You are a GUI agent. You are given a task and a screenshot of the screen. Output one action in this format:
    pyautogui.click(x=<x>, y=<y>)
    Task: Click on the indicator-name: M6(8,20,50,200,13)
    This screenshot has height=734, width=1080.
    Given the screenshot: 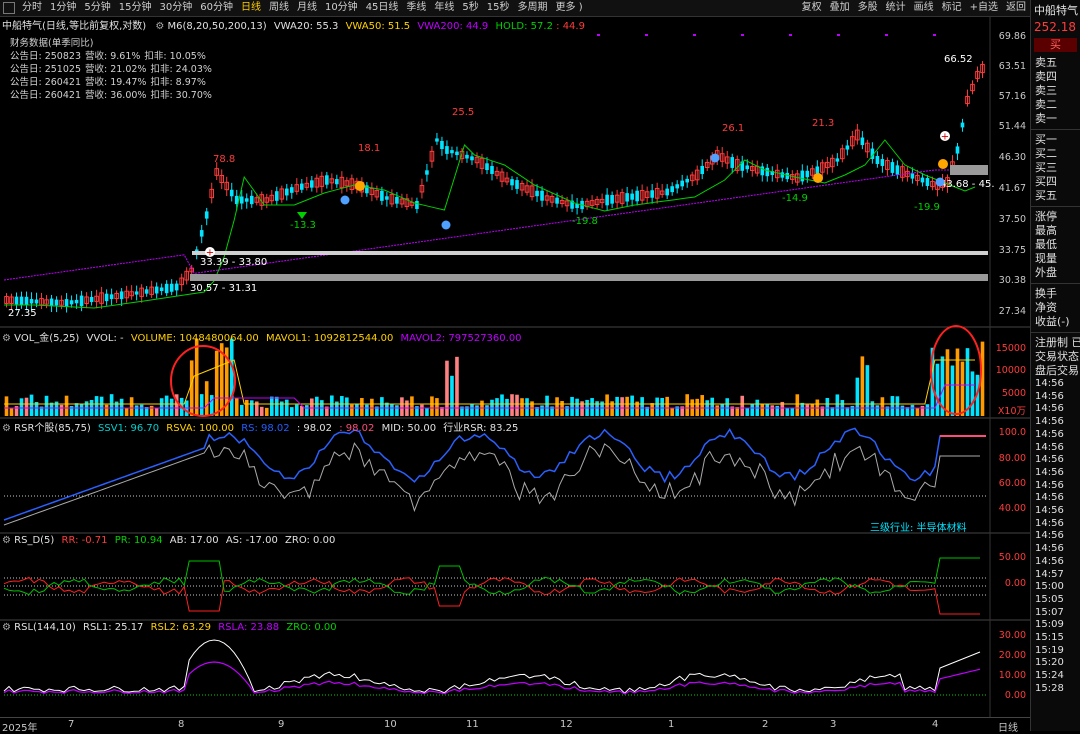 What is the action you would take?
    pyautogui.click(x=217, y=26)
    